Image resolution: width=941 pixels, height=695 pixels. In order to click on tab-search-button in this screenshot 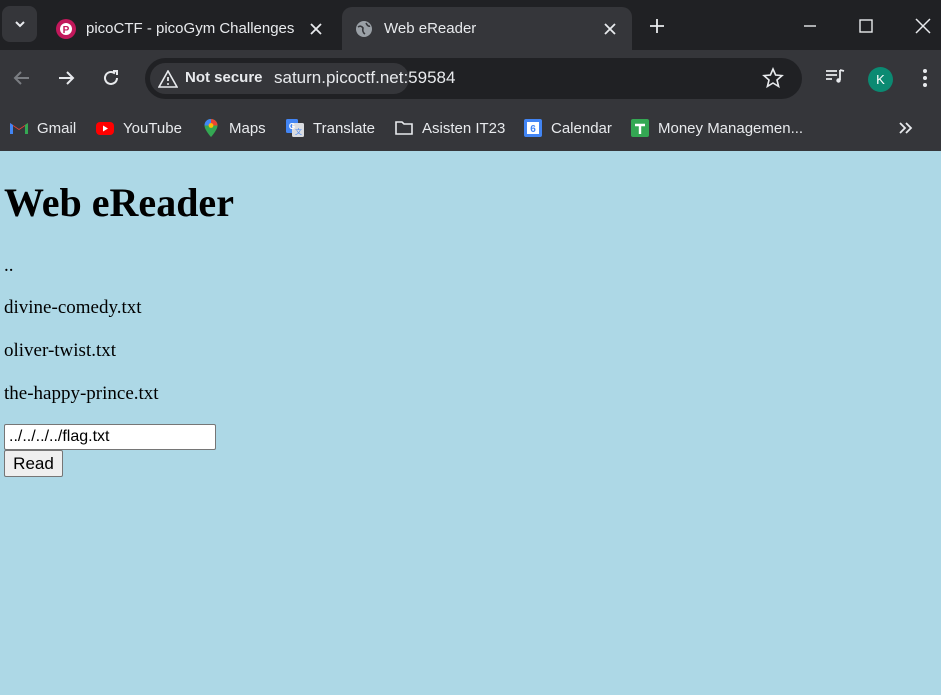, I will do `click(19, 24)`.